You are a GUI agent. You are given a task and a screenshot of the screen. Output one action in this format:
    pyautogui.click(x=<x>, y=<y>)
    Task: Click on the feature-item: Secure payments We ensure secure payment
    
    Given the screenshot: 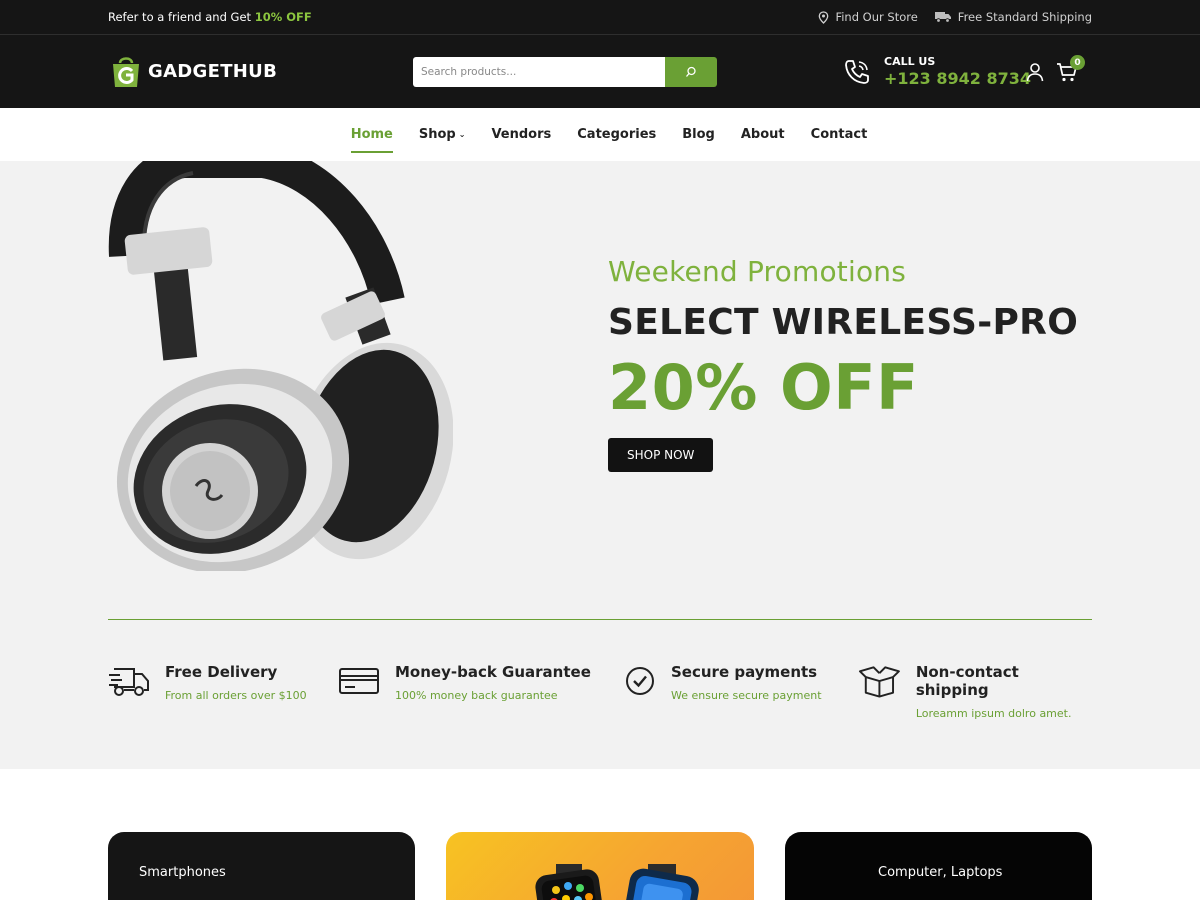 What is the action you would take?
    pyautogui.click(x=723, y=682)
    